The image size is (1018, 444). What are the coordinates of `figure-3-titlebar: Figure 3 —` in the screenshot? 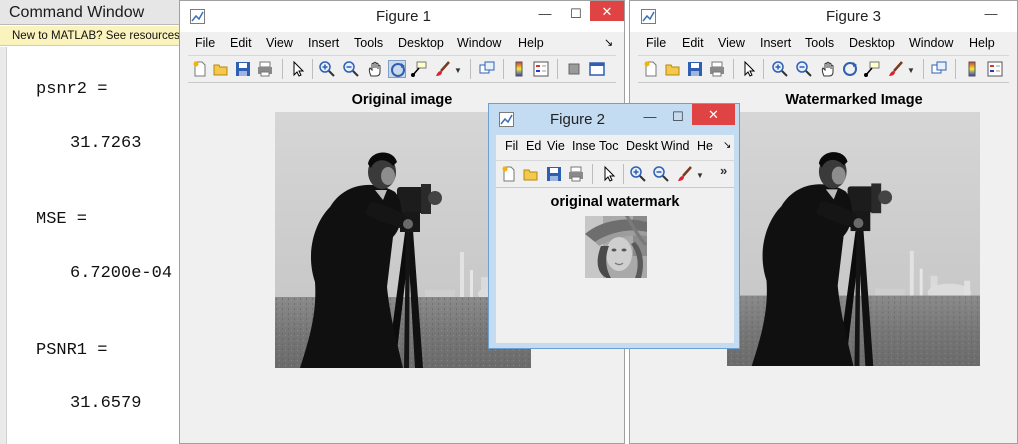 It's located at (823, 16).